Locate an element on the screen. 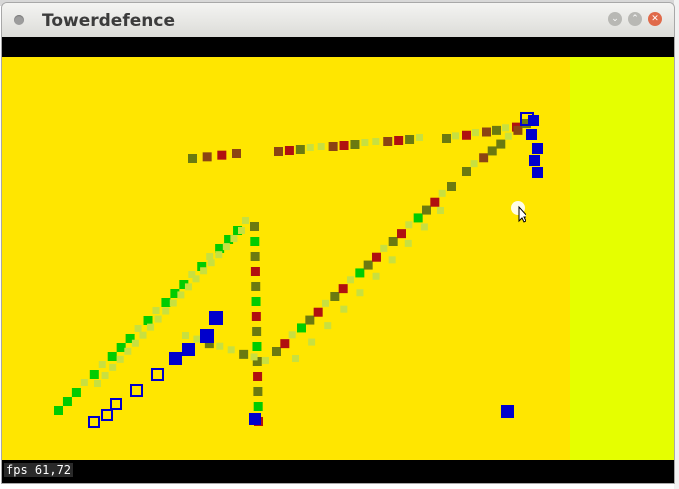 Image resolution: width=679 pixels, height=489 pixels. maximize-button: ⌃ is located at coordinates (635, 19).